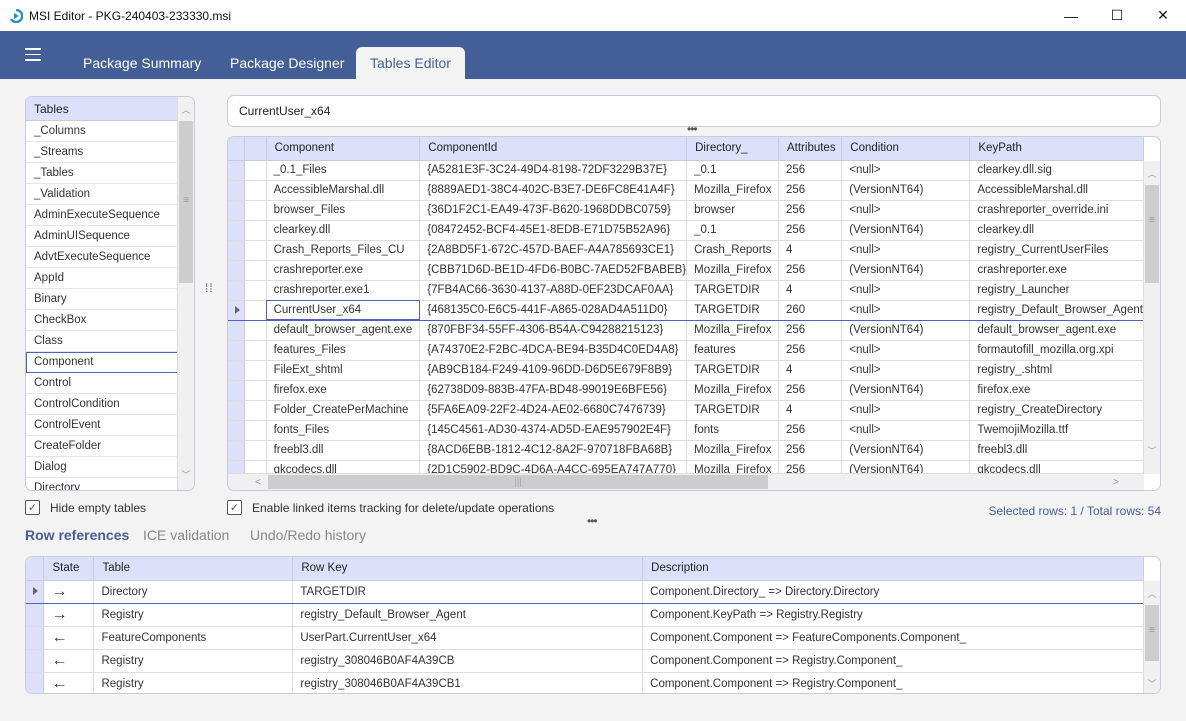 Image resolution: width=1186 pixels, height=721 pixels. I want to click on tables-list-item: _Streams, so click(102, 152).